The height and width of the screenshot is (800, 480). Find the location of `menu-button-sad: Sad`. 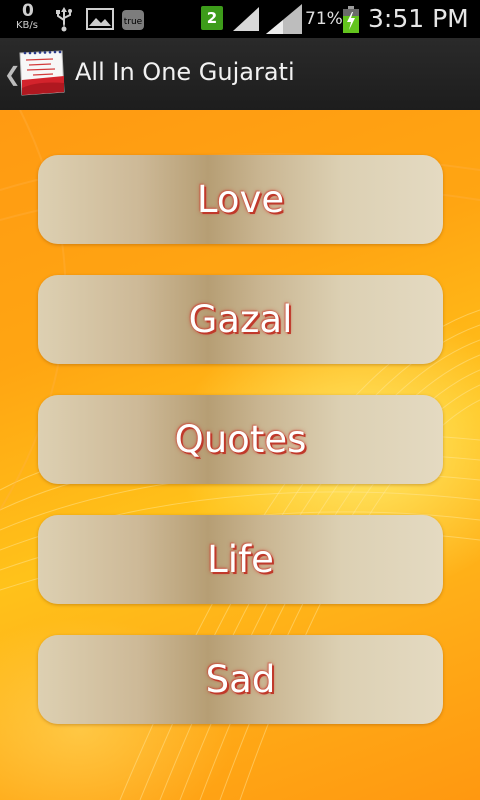

menu-button-sad: Sad is located at coordinates (240, 679).